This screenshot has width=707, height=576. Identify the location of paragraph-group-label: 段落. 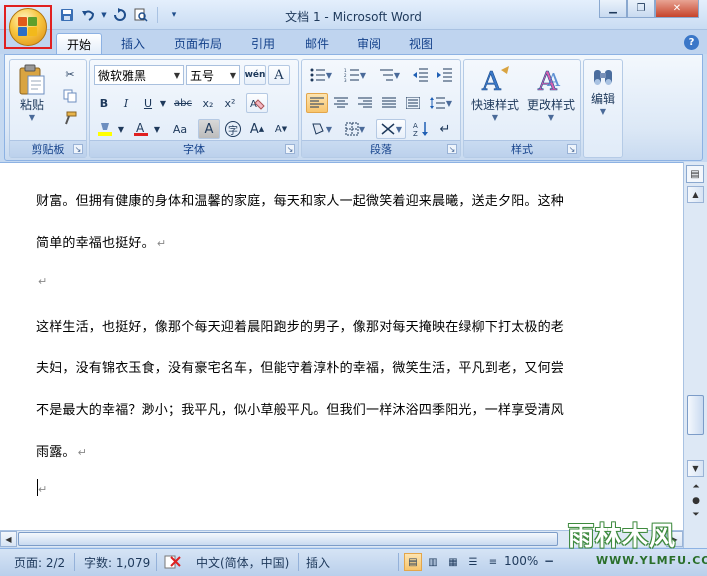
(381, 148).